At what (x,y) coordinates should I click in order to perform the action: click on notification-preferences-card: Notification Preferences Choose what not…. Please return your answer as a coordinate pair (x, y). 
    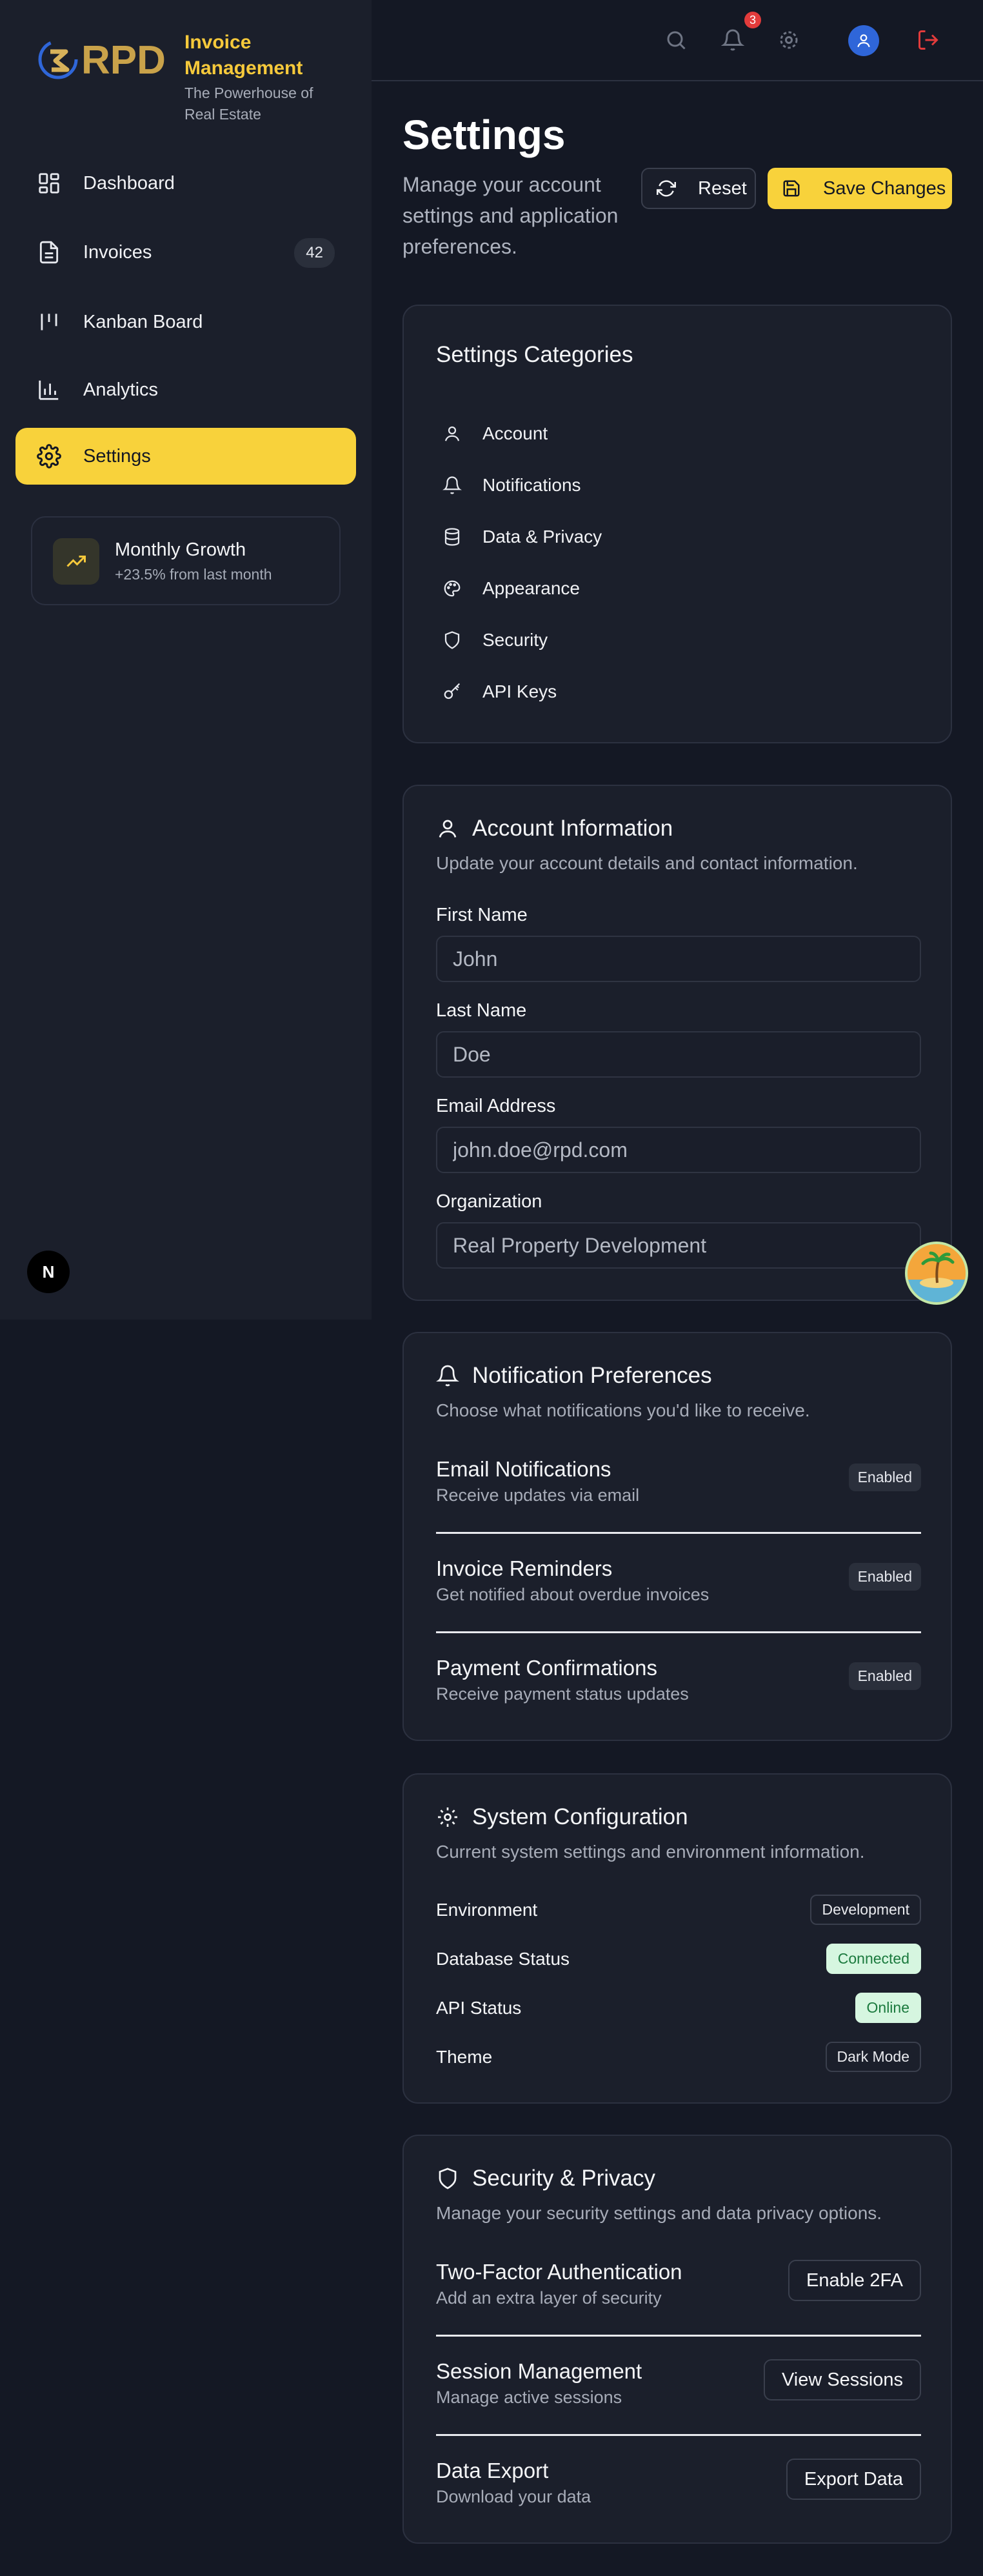
    Looking at the image, I should click on (677, 1536).